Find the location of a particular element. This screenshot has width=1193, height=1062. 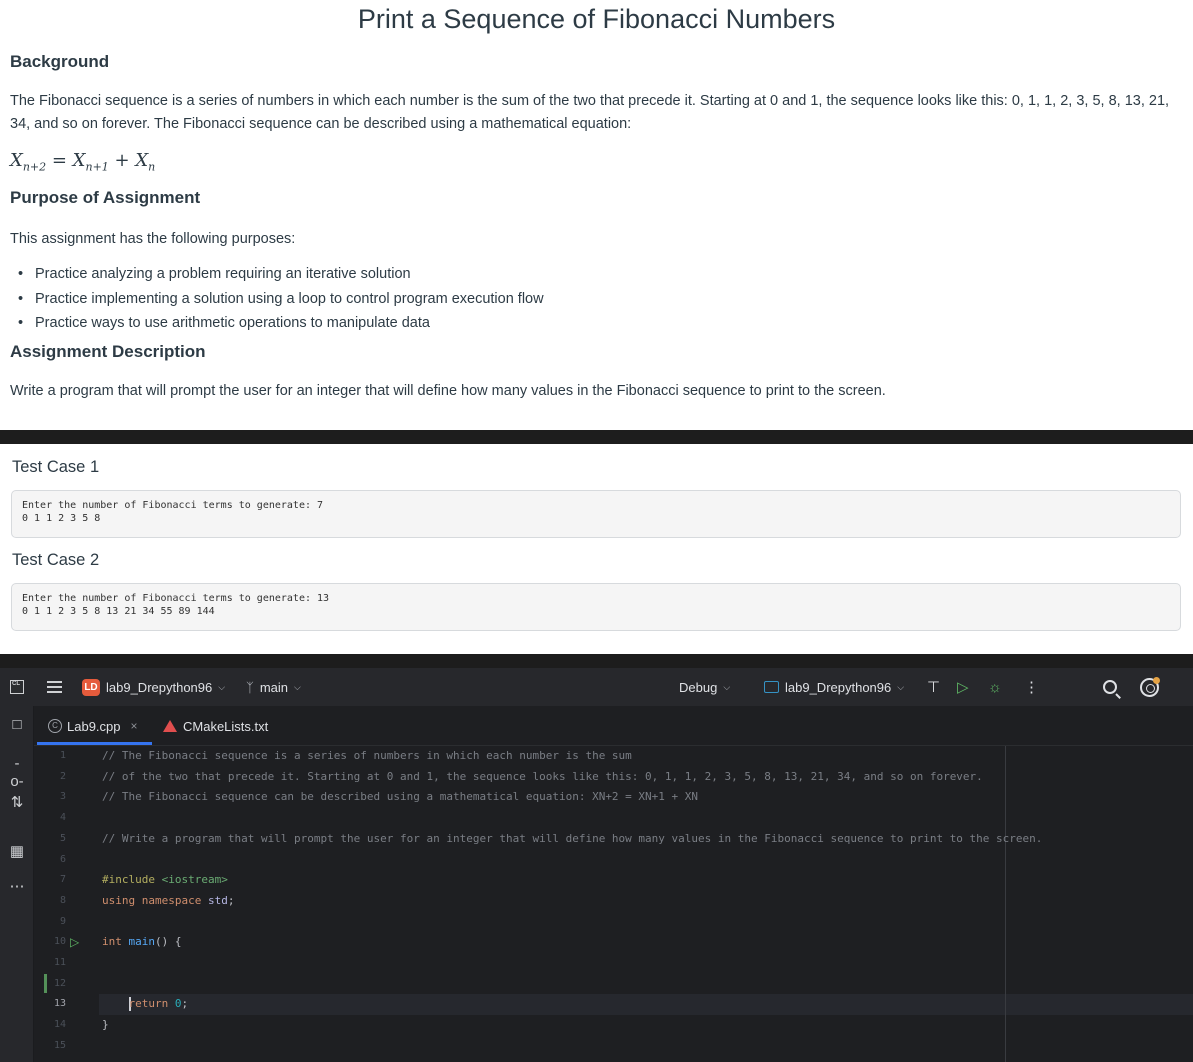

code-line: using namespace std; is located at coordinates (168, 900).